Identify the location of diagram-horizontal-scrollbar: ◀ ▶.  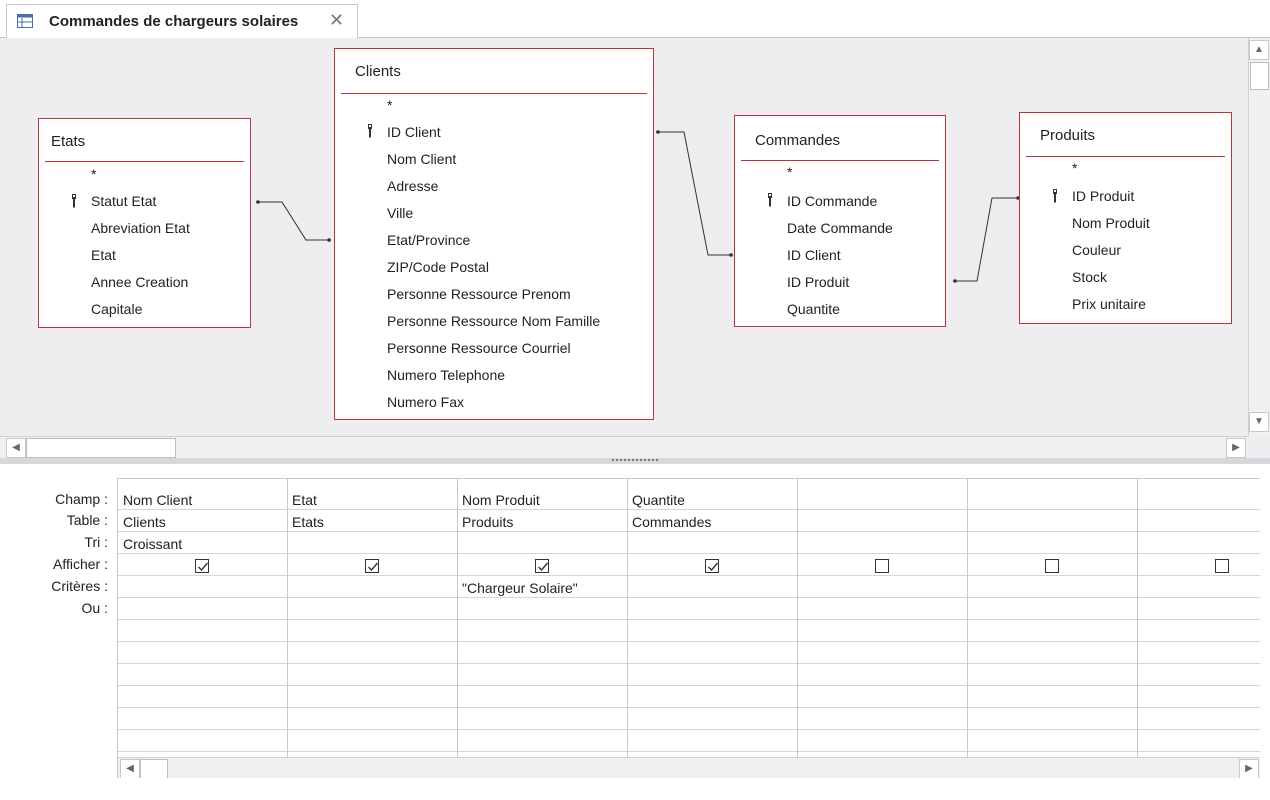
(624, 447).